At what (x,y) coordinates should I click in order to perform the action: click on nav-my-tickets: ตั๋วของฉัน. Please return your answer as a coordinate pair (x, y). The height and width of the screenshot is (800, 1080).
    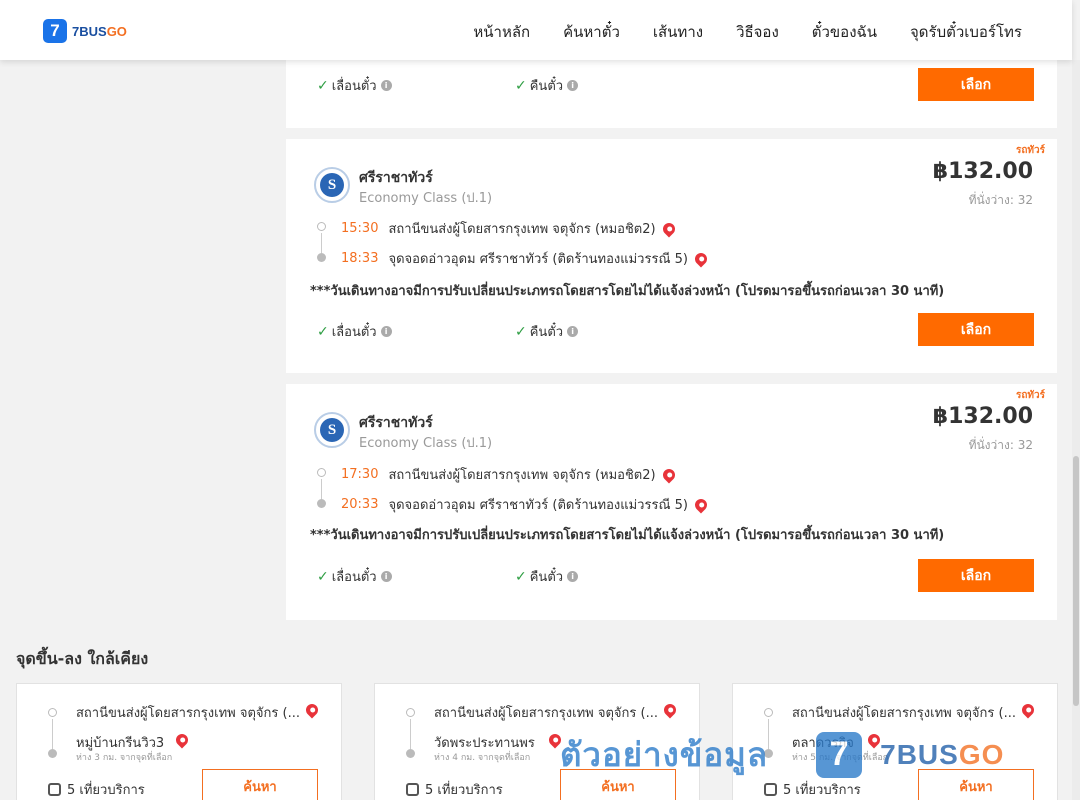
    Looking at the image, I should click on (844, 32).